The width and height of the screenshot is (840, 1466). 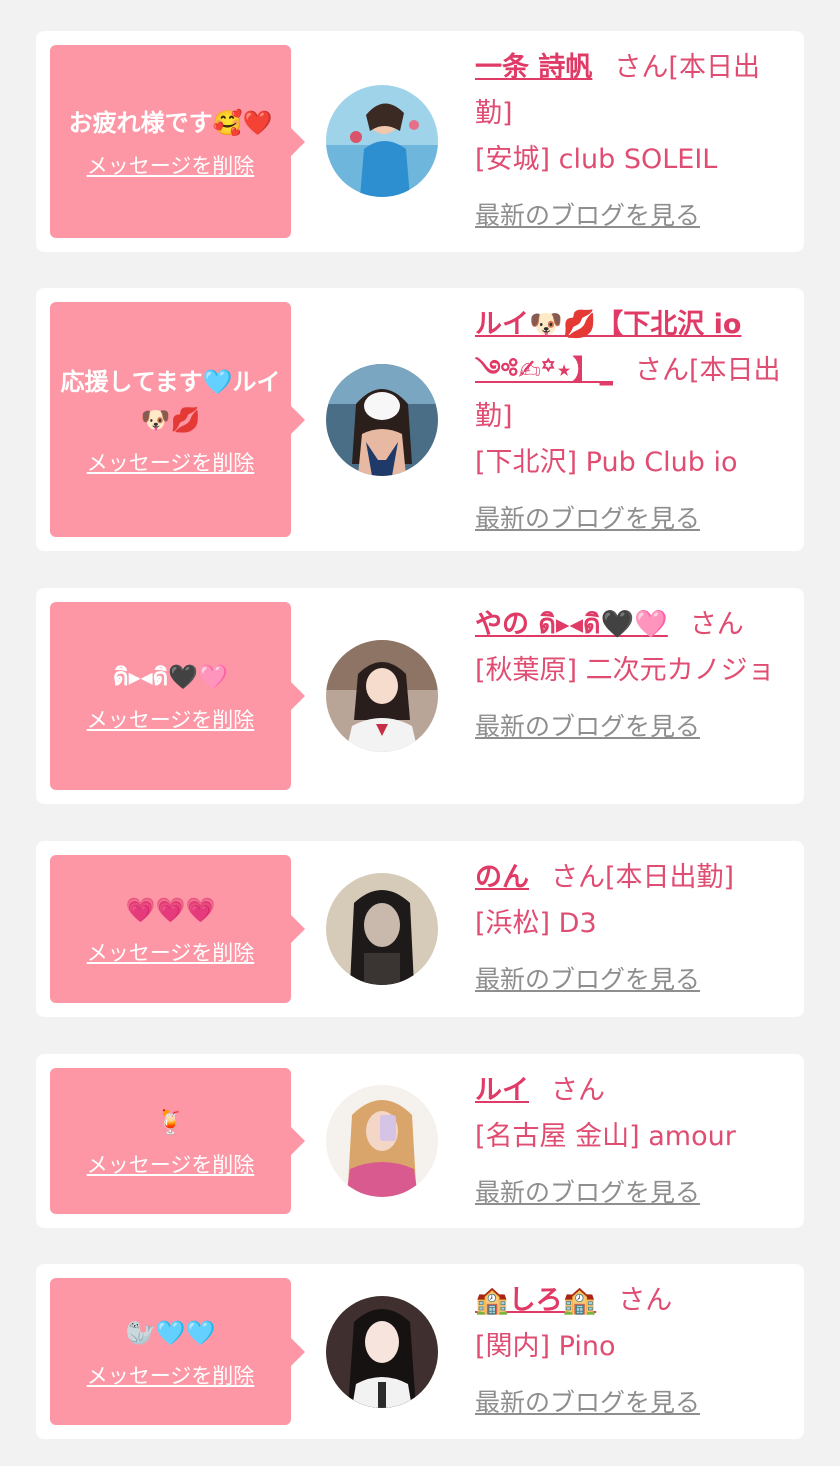 What do you see at coordinates (170, 141) in the screenshot?
I see `message-bubble: お疲れ様です🥰❤️ メッセージを削除` at bounding box center [170, 141].